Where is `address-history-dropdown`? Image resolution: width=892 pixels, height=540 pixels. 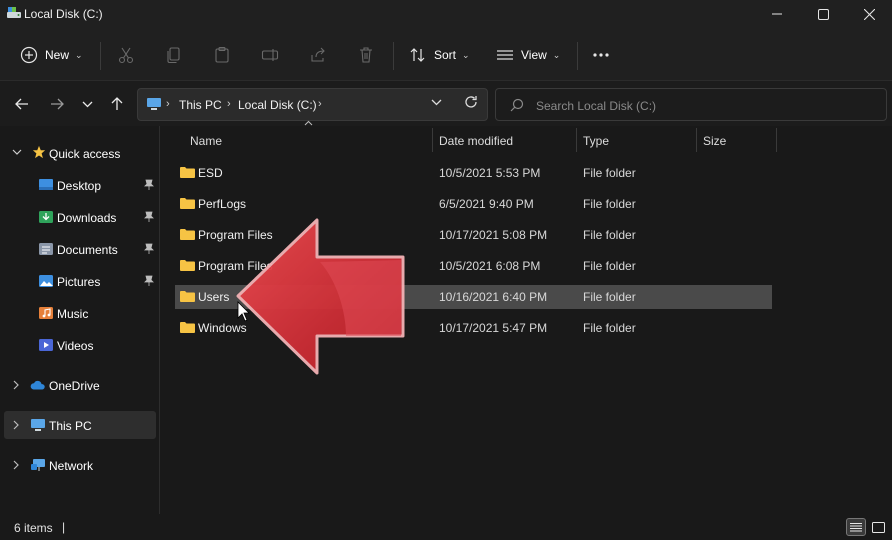
address-history-dropdown is located at coordinates (436, 103).